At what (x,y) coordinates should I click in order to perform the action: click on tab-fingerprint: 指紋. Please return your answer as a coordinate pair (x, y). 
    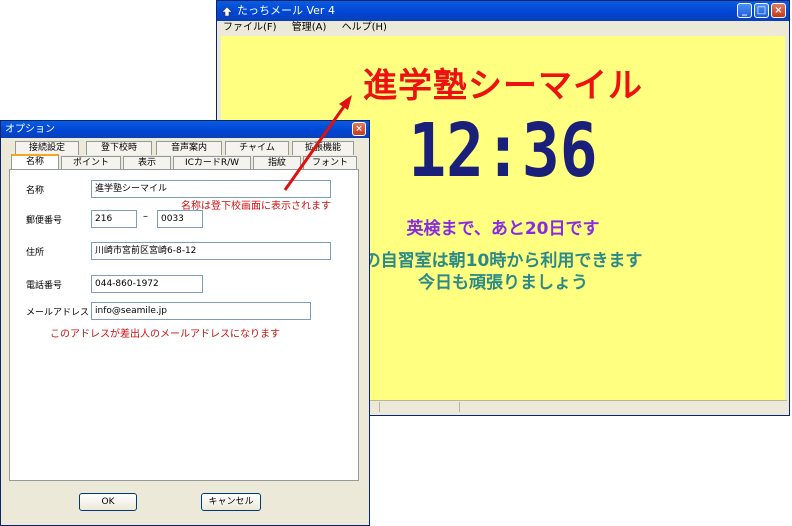
    Looking at the image, I should click on (277, 163).